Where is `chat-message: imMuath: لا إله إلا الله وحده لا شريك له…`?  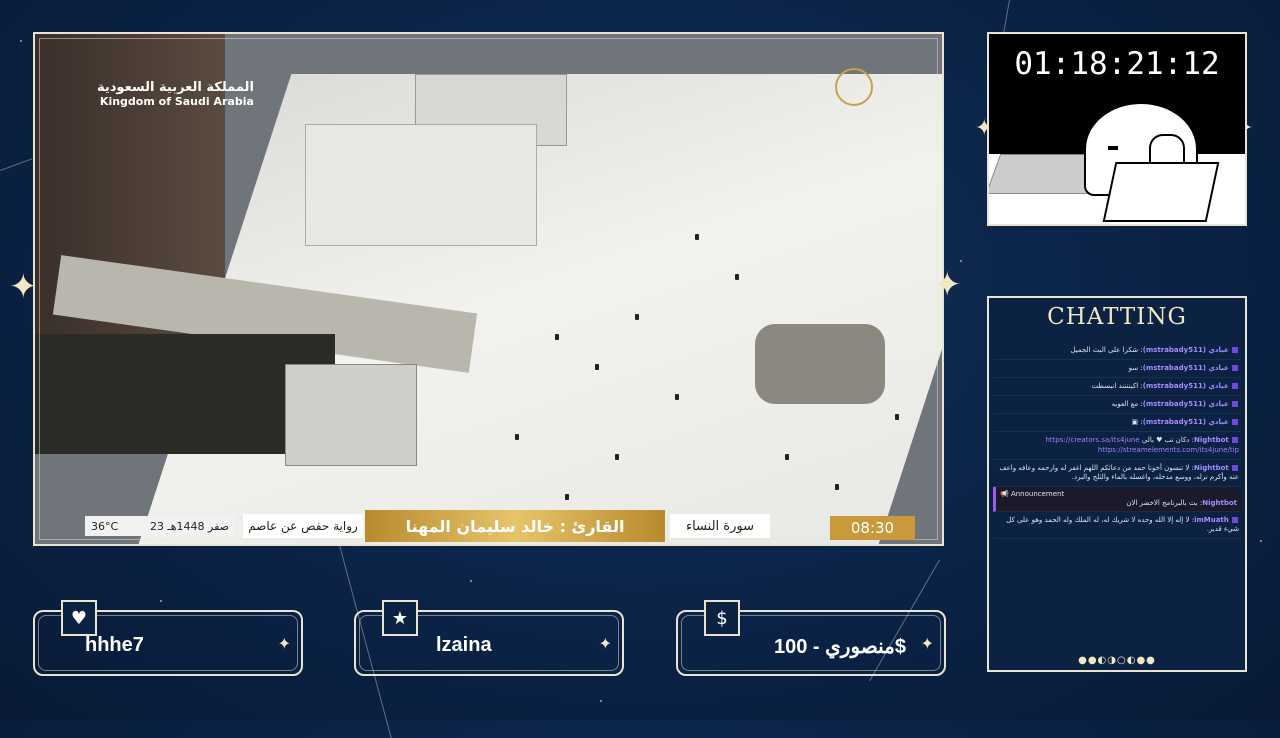 chat-message: imMuath: لا إله إلا الله وحده لا شريك له… is located at coordinates (1117, 526).